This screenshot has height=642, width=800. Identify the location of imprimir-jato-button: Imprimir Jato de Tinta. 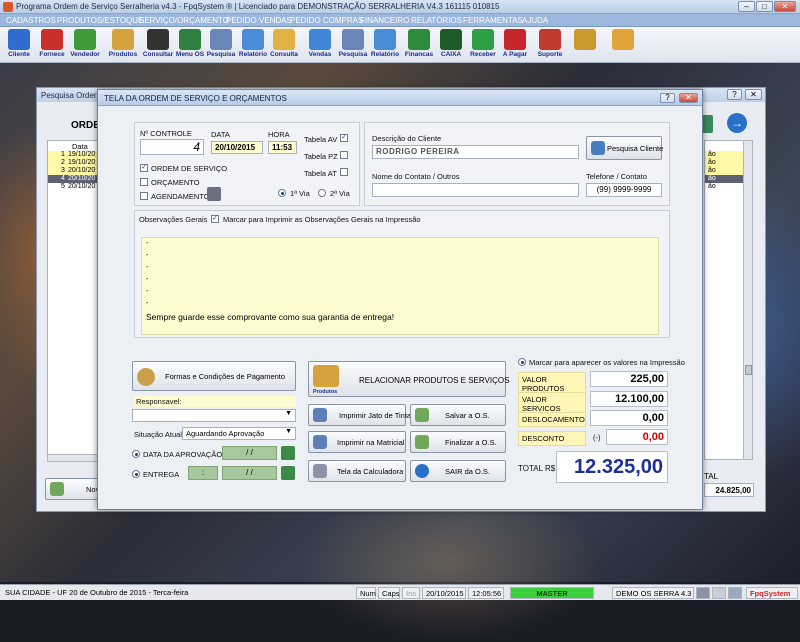
(359, 415).